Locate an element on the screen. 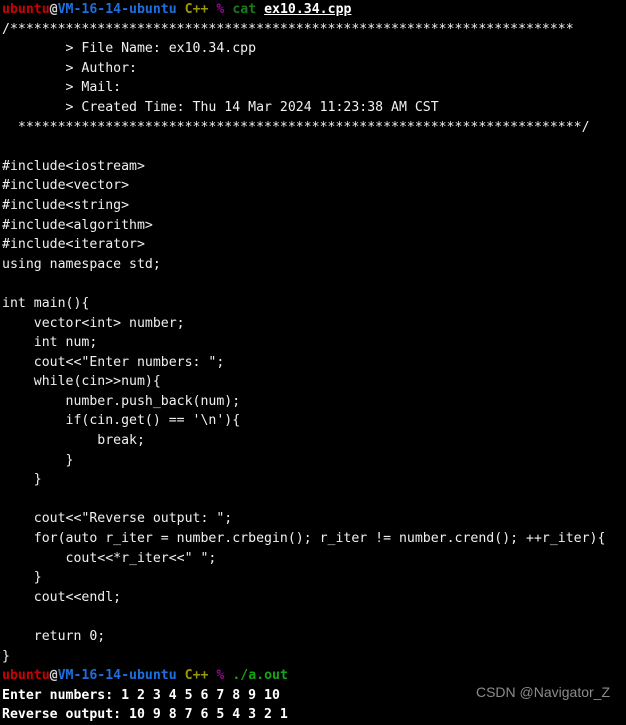 The image size is (626, 725). source-line-close-main: } is located at coordinates (6, 656).